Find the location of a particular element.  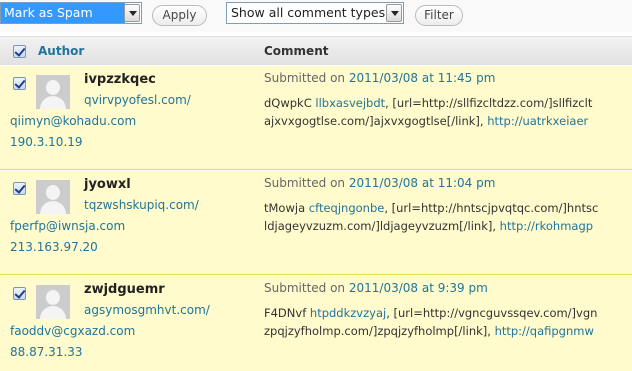

author-ip-link: 213.163.97.20 is located at coordinates (54, 247).